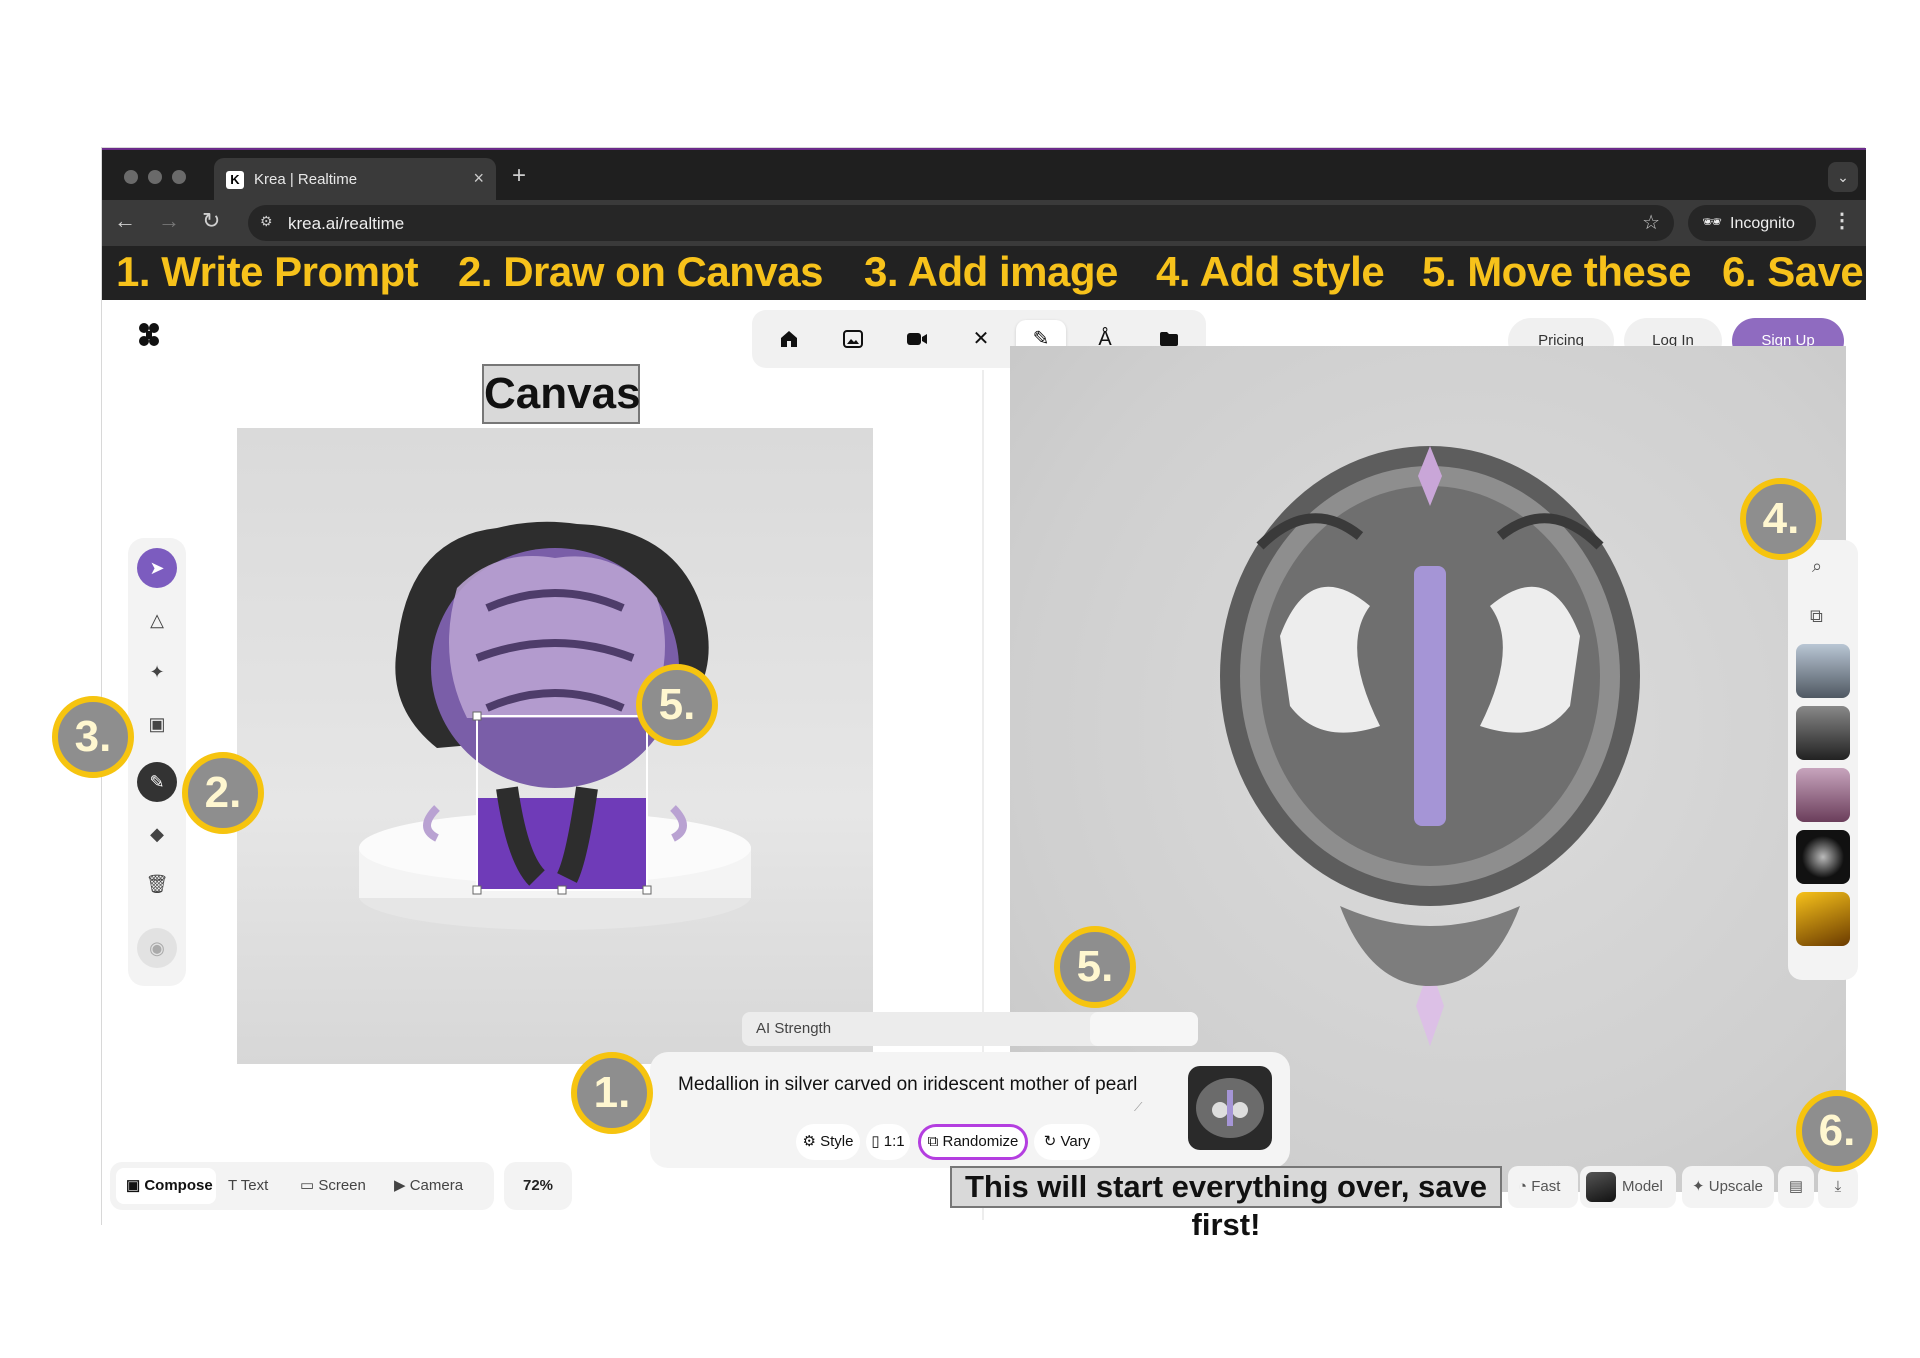 The height and width of the screenshot is (1358, 1920). Describe the element at coordinates (1842, 220) in the screenshot. I see `browser-menu-icon: ⋮` at that location.